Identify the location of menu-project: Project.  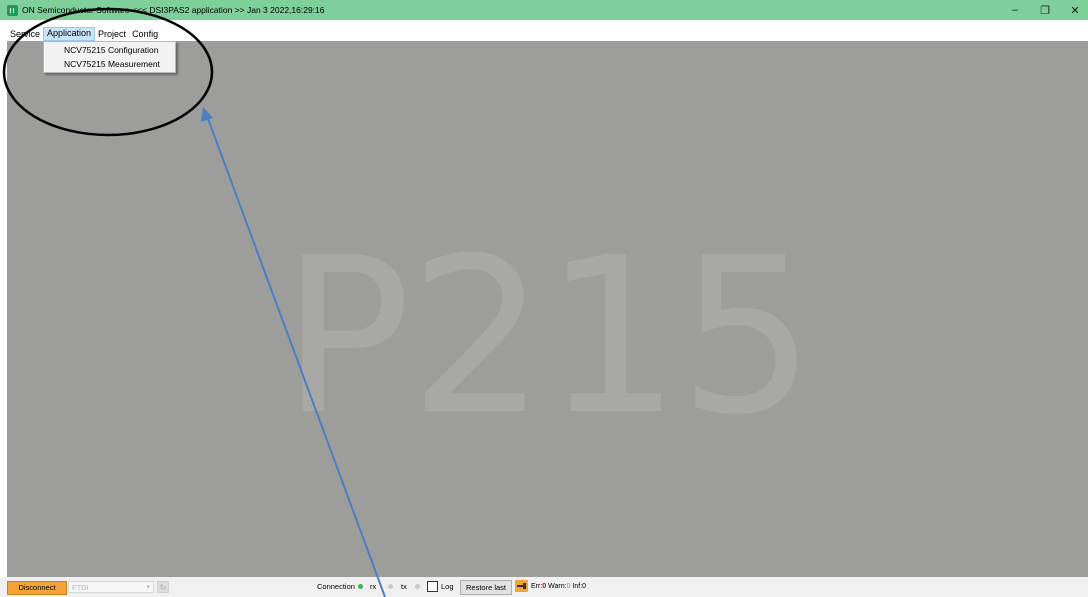
(112, 34).